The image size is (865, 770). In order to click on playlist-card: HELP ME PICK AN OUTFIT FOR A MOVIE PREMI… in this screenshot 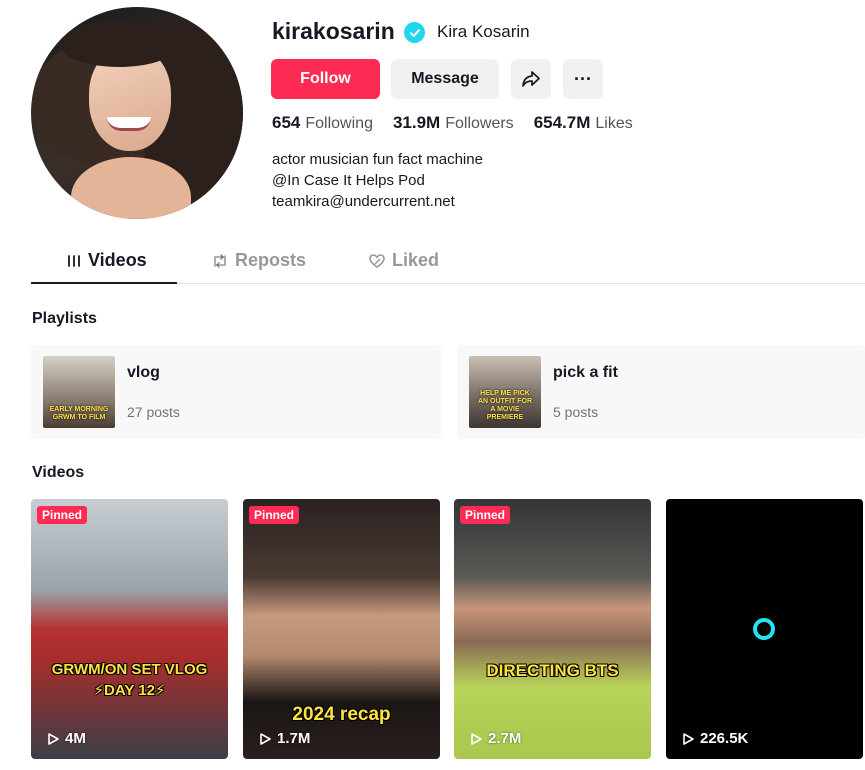, I will do `click(661, 392)`.